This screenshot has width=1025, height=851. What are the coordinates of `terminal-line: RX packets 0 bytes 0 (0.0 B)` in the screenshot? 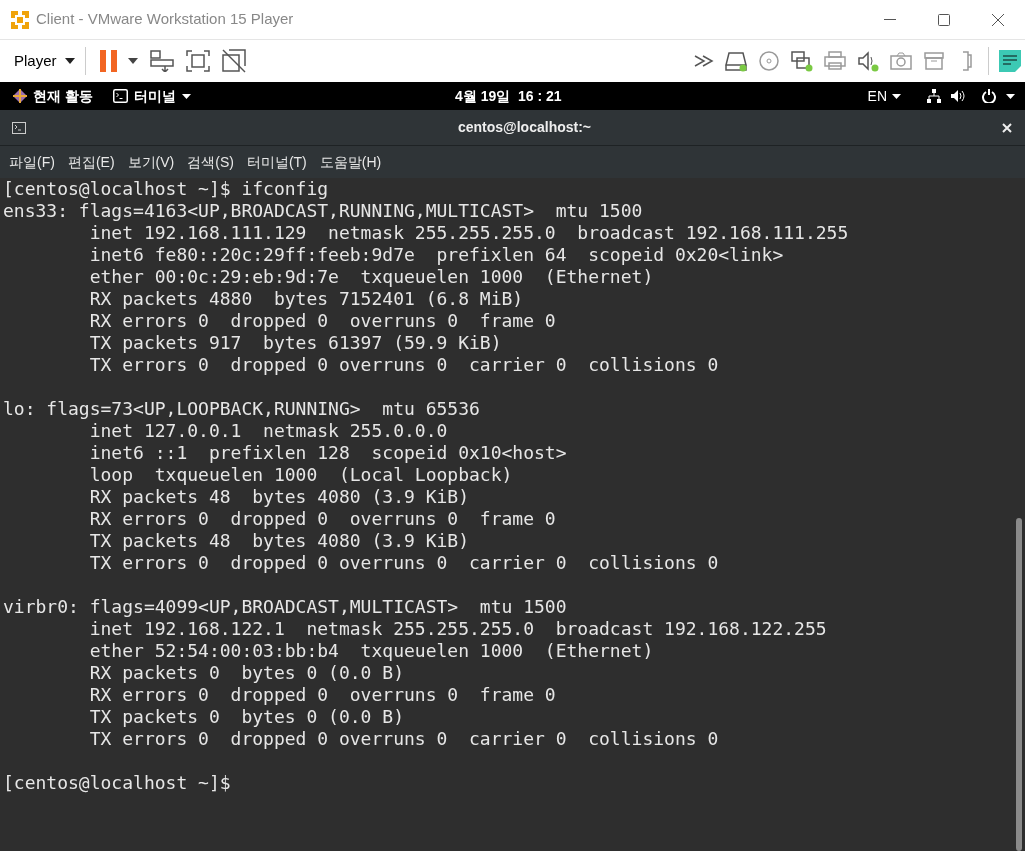 It's located at (246, 673).